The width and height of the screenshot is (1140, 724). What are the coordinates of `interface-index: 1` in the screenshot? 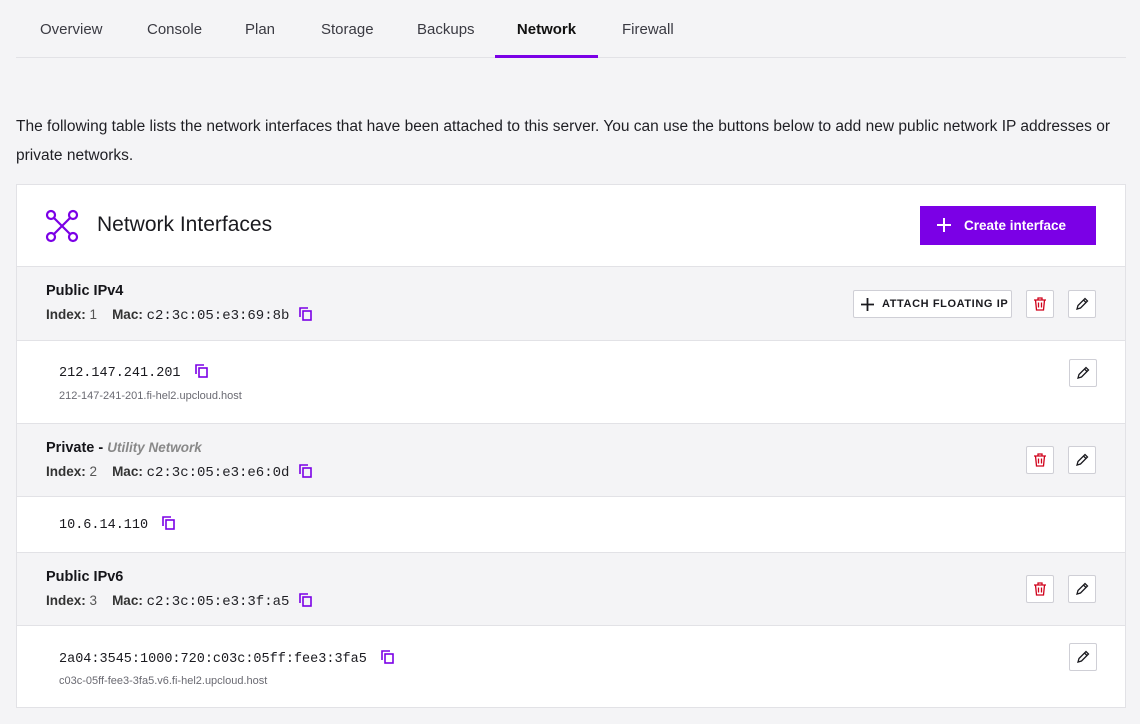 It's located at (93, 314).